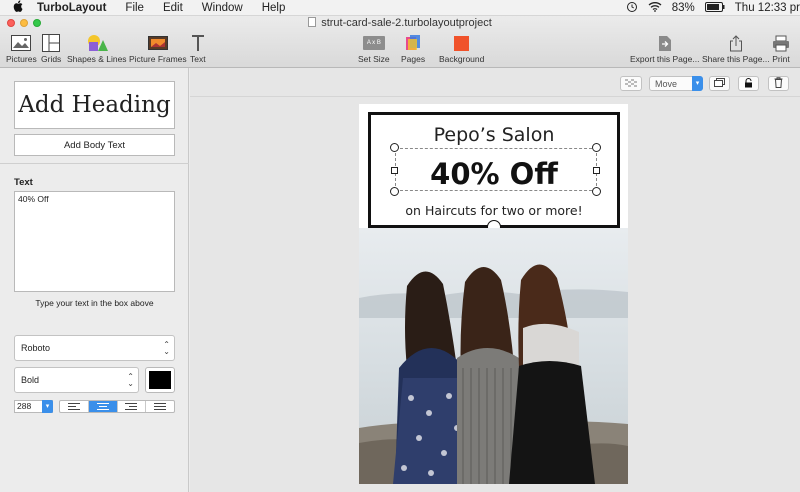 The height and width of the screenshot is (492, 800). Describe the element at coordinates (781, 48) in the screenshot. I see `print-button: Print` at that location.